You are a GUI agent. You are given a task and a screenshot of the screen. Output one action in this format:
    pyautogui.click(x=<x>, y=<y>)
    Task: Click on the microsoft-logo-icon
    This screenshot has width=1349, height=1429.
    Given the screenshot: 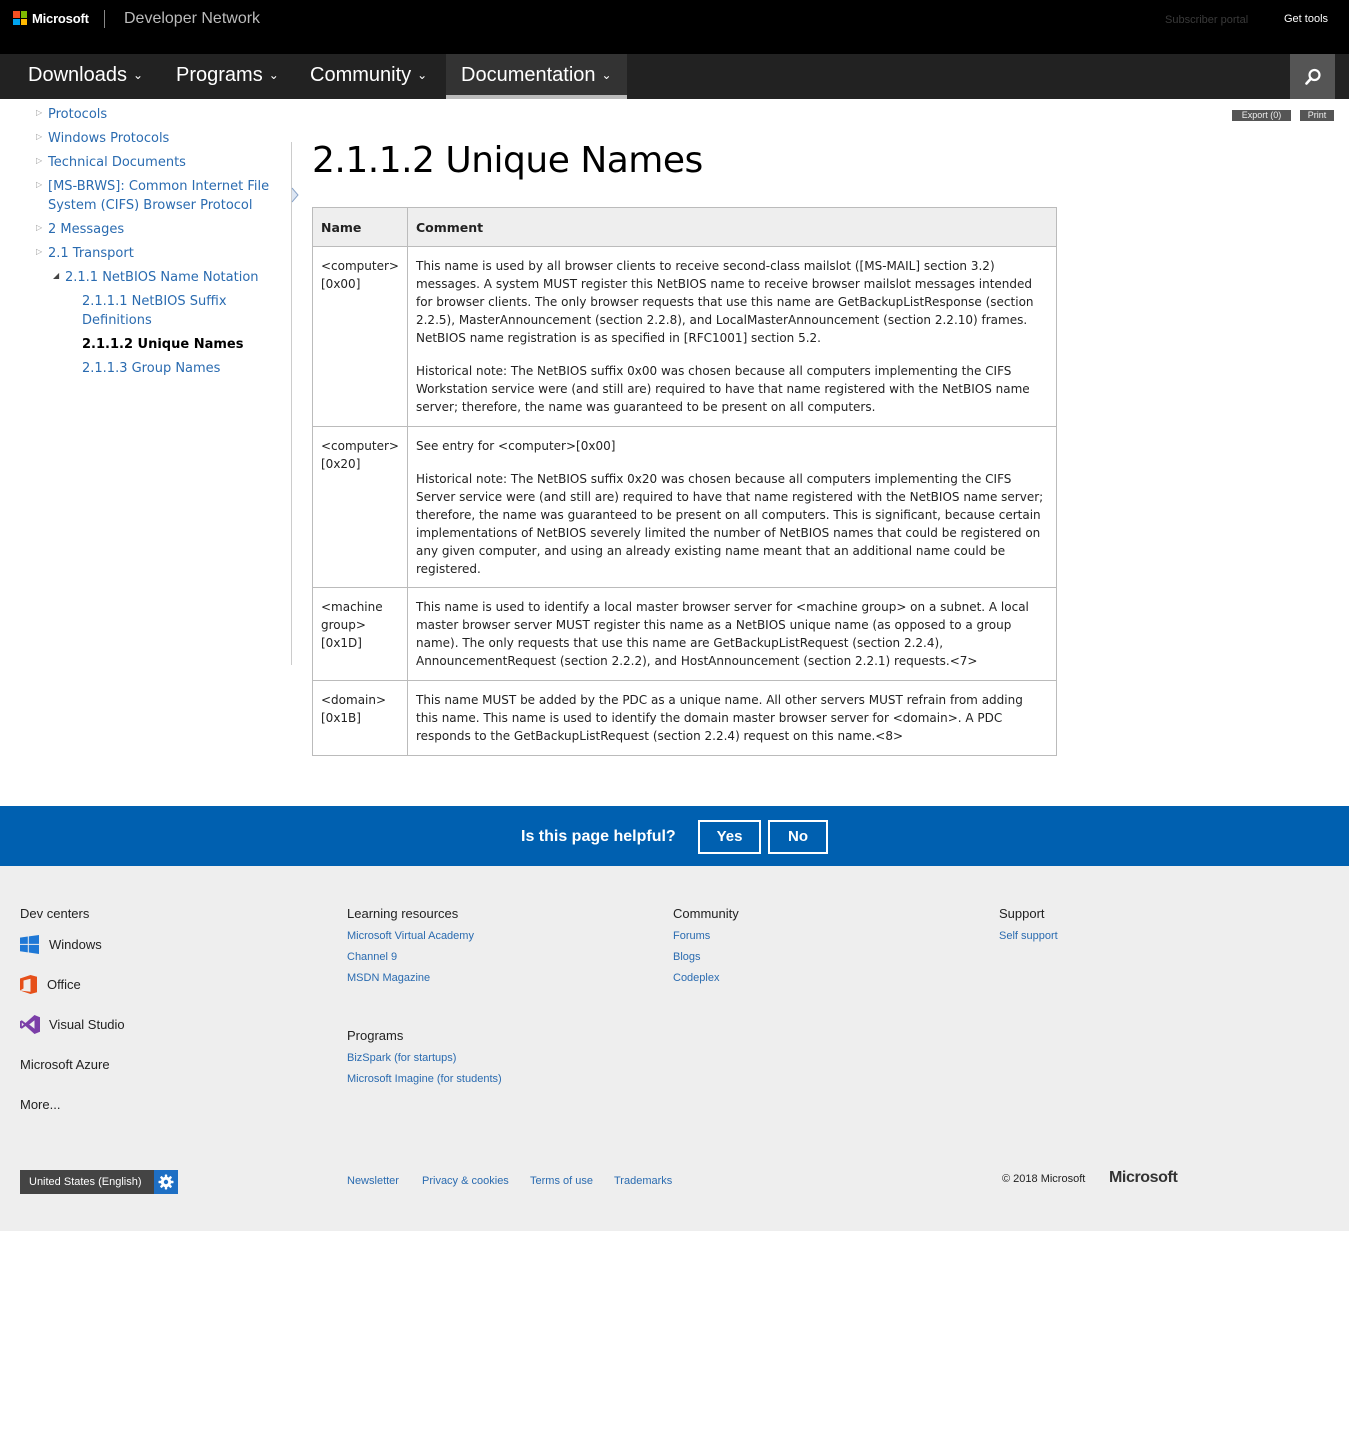 What is the action you would take?
    pyautogui.click(x=20, y=18)
    